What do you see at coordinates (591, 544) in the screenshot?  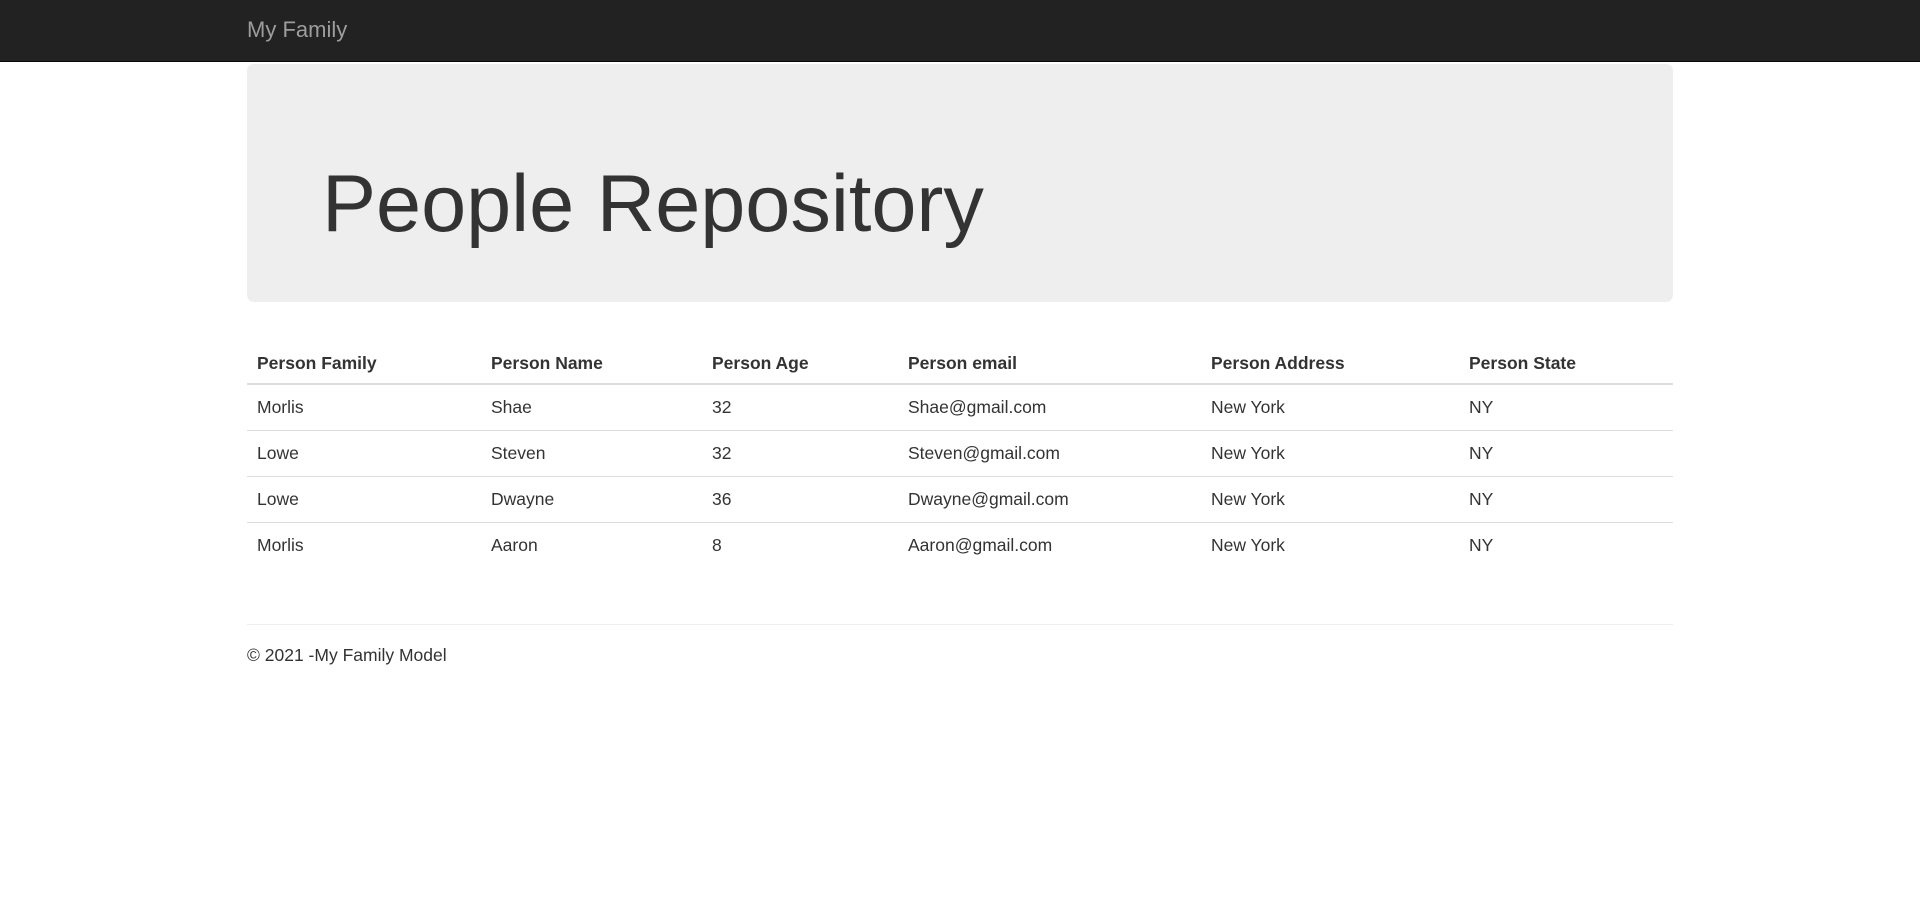 I see `cell-name: Aaron` at bounding box center [591, 544].